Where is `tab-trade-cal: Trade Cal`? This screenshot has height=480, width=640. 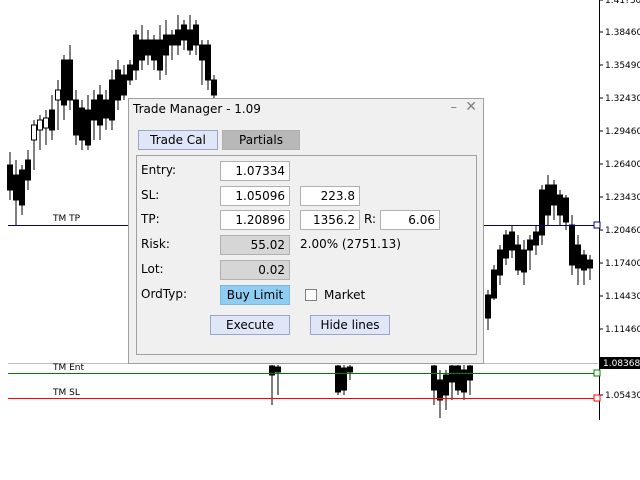
tab-trade-cal: Trade Cal is located at coordinates (178, 140).